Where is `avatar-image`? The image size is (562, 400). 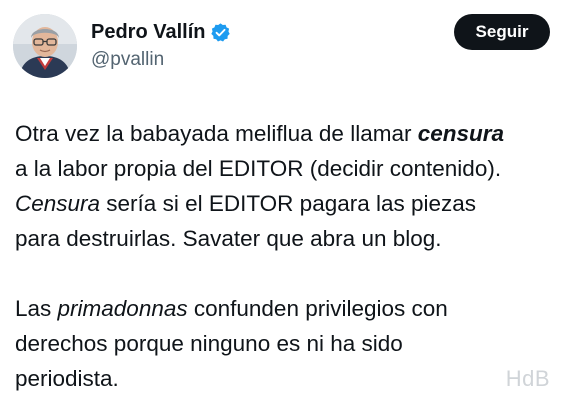 avatar-image is located at coordinates (45, 46).